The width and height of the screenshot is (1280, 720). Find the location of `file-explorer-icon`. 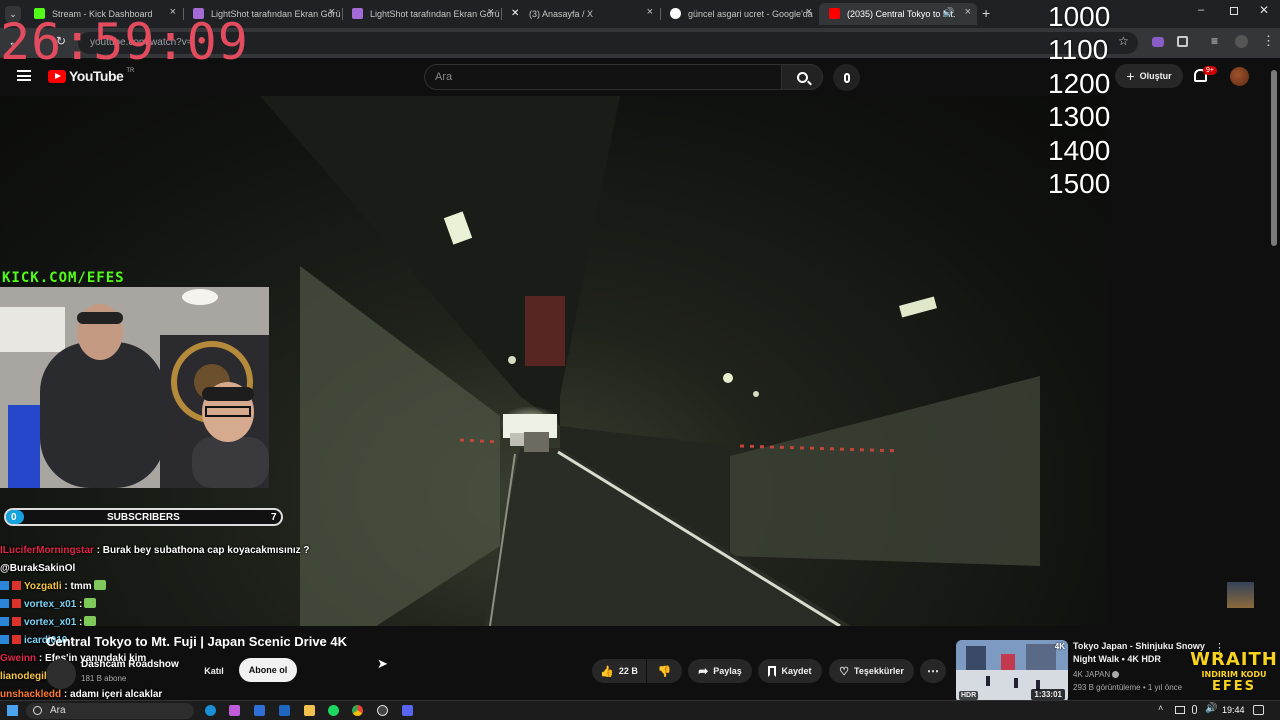

file-explorer-icon is located at coordinates (309, 710).